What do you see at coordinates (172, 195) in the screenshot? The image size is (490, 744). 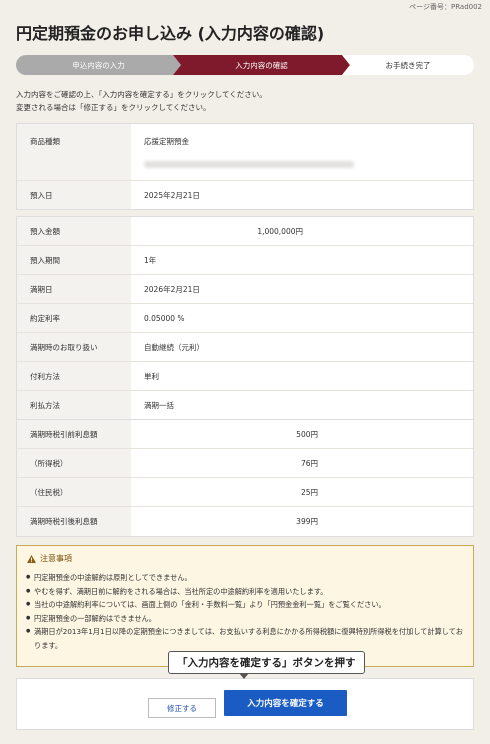 I see `row-value: 2025年2月21日` at bounding box center [172, 195].